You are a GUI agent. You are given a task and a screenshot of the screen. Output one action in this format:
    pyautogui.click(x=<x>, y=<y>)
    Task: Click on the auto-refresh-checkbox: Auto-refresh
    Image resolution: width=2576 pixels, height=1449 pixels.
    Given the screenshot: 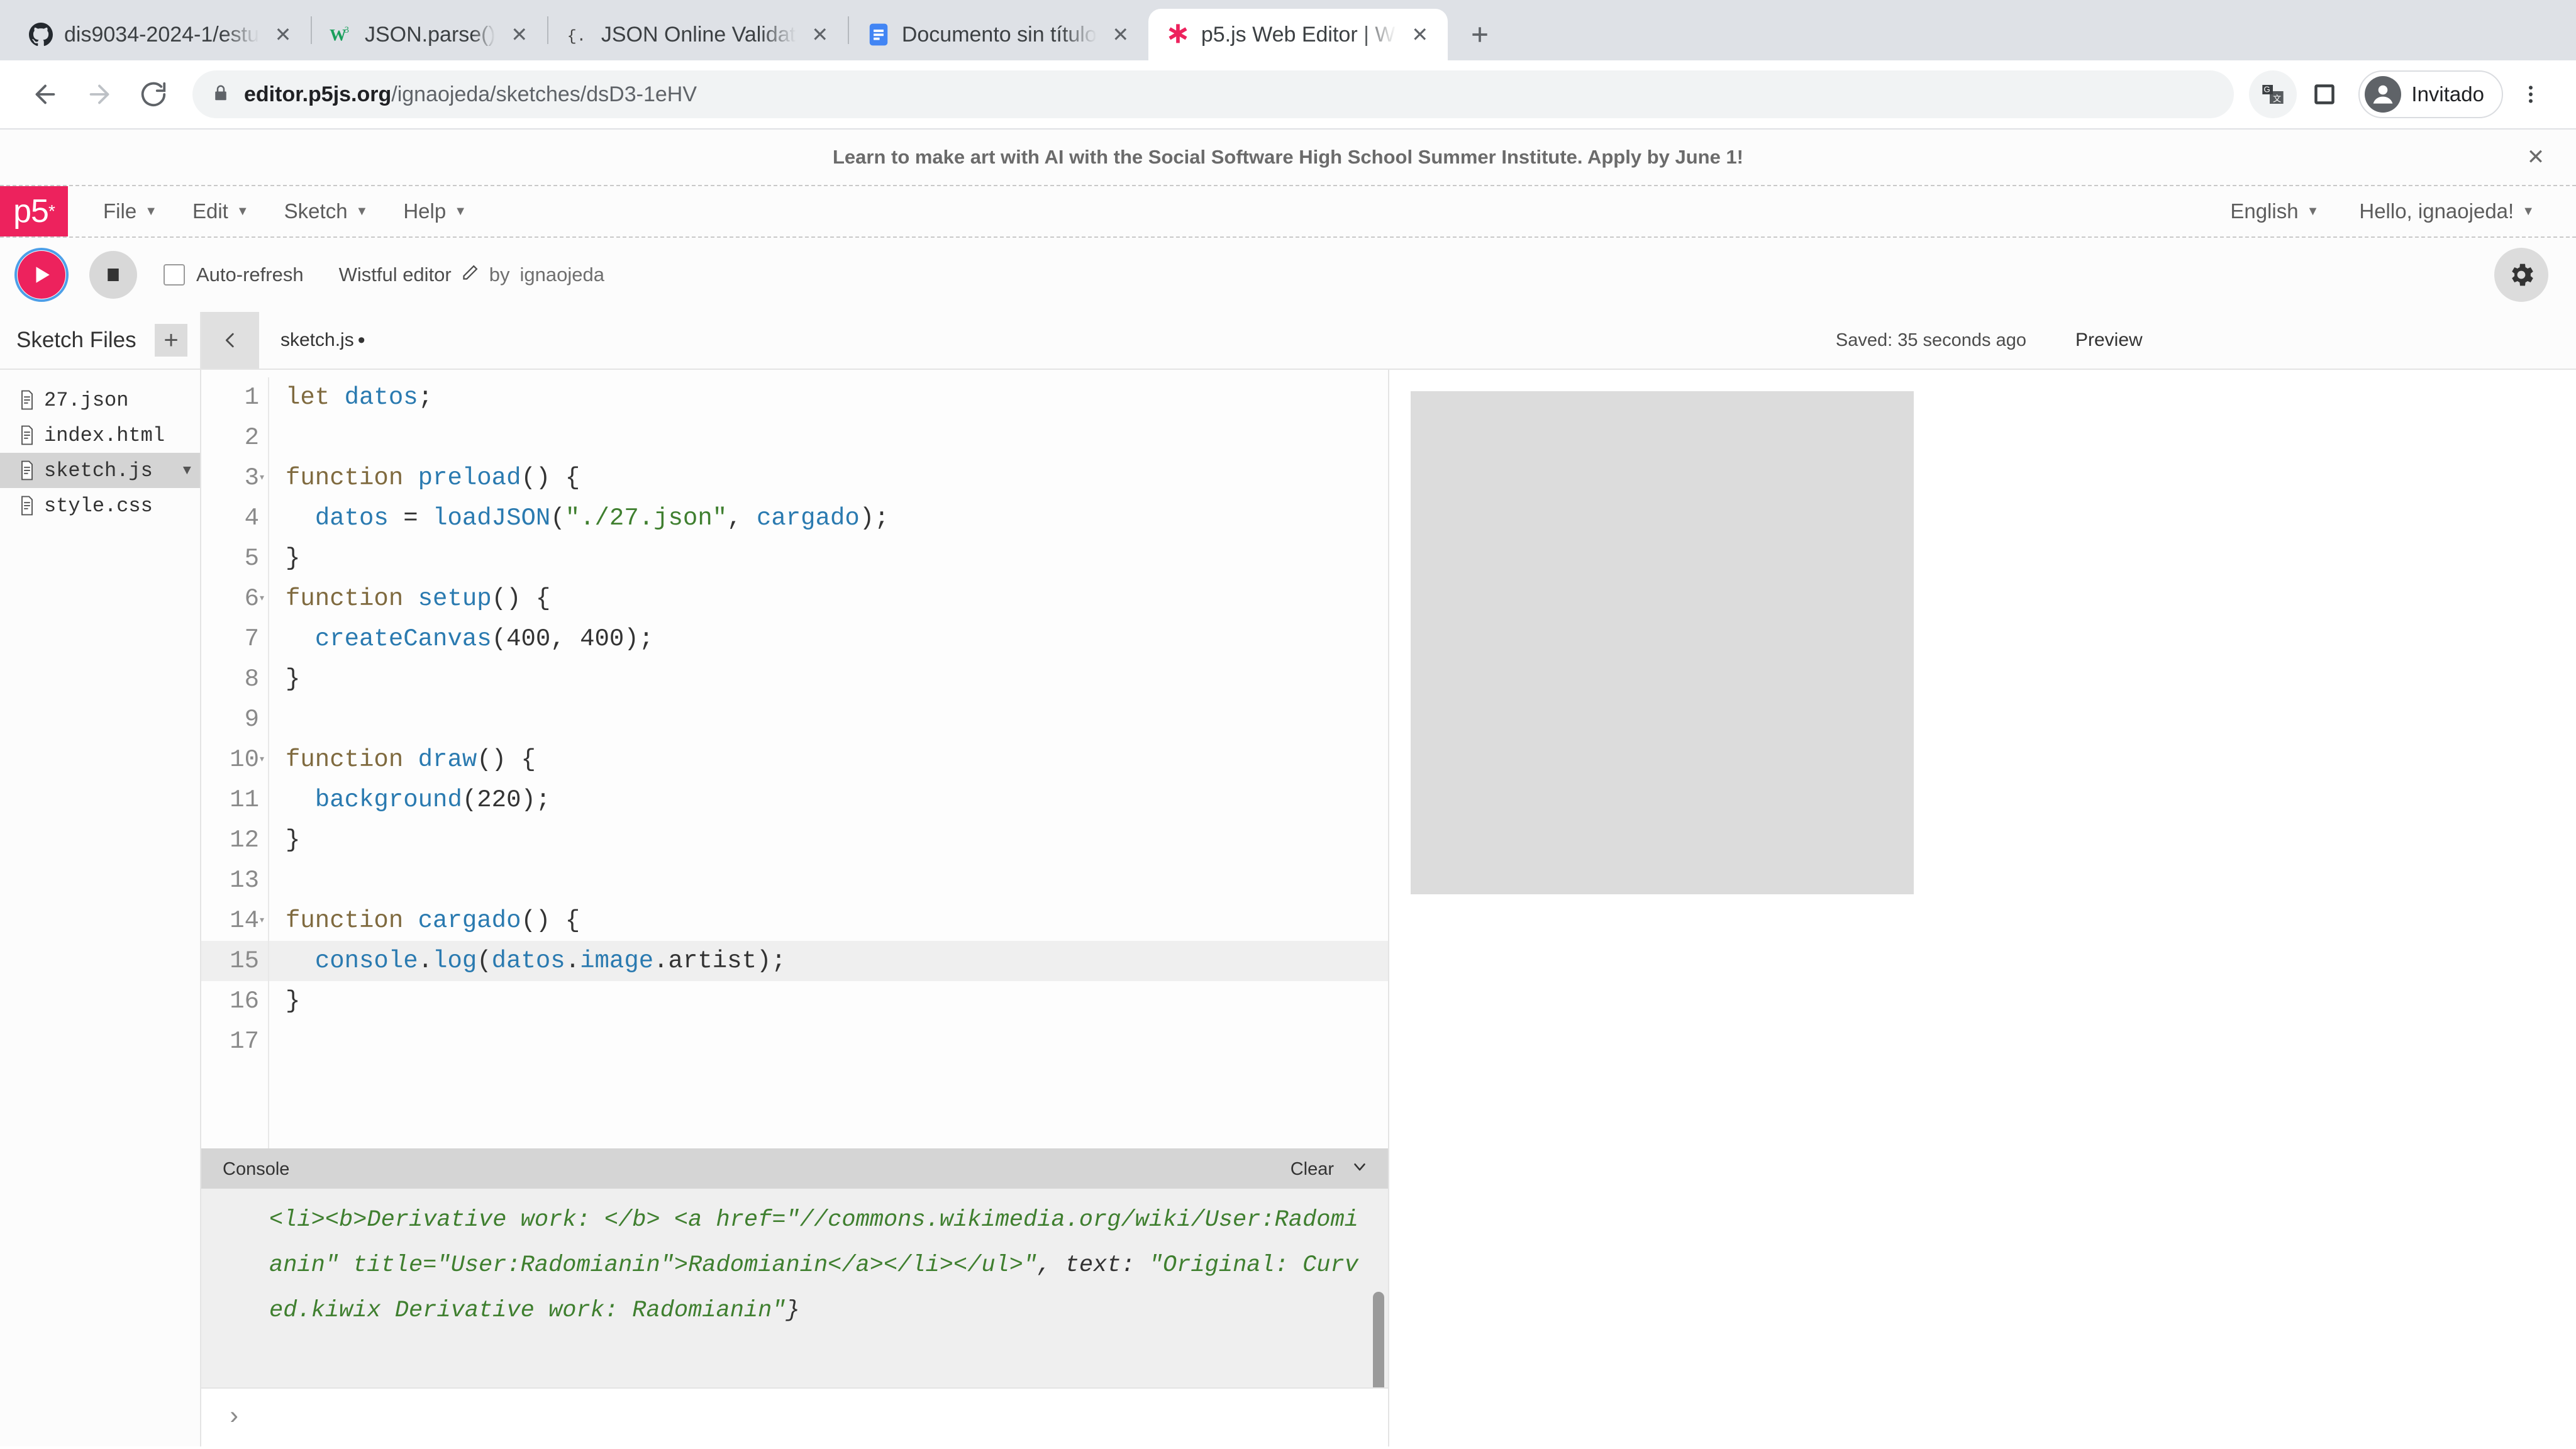 What is the action you would take?
    pyautogui.click(x=234, y=275)
    